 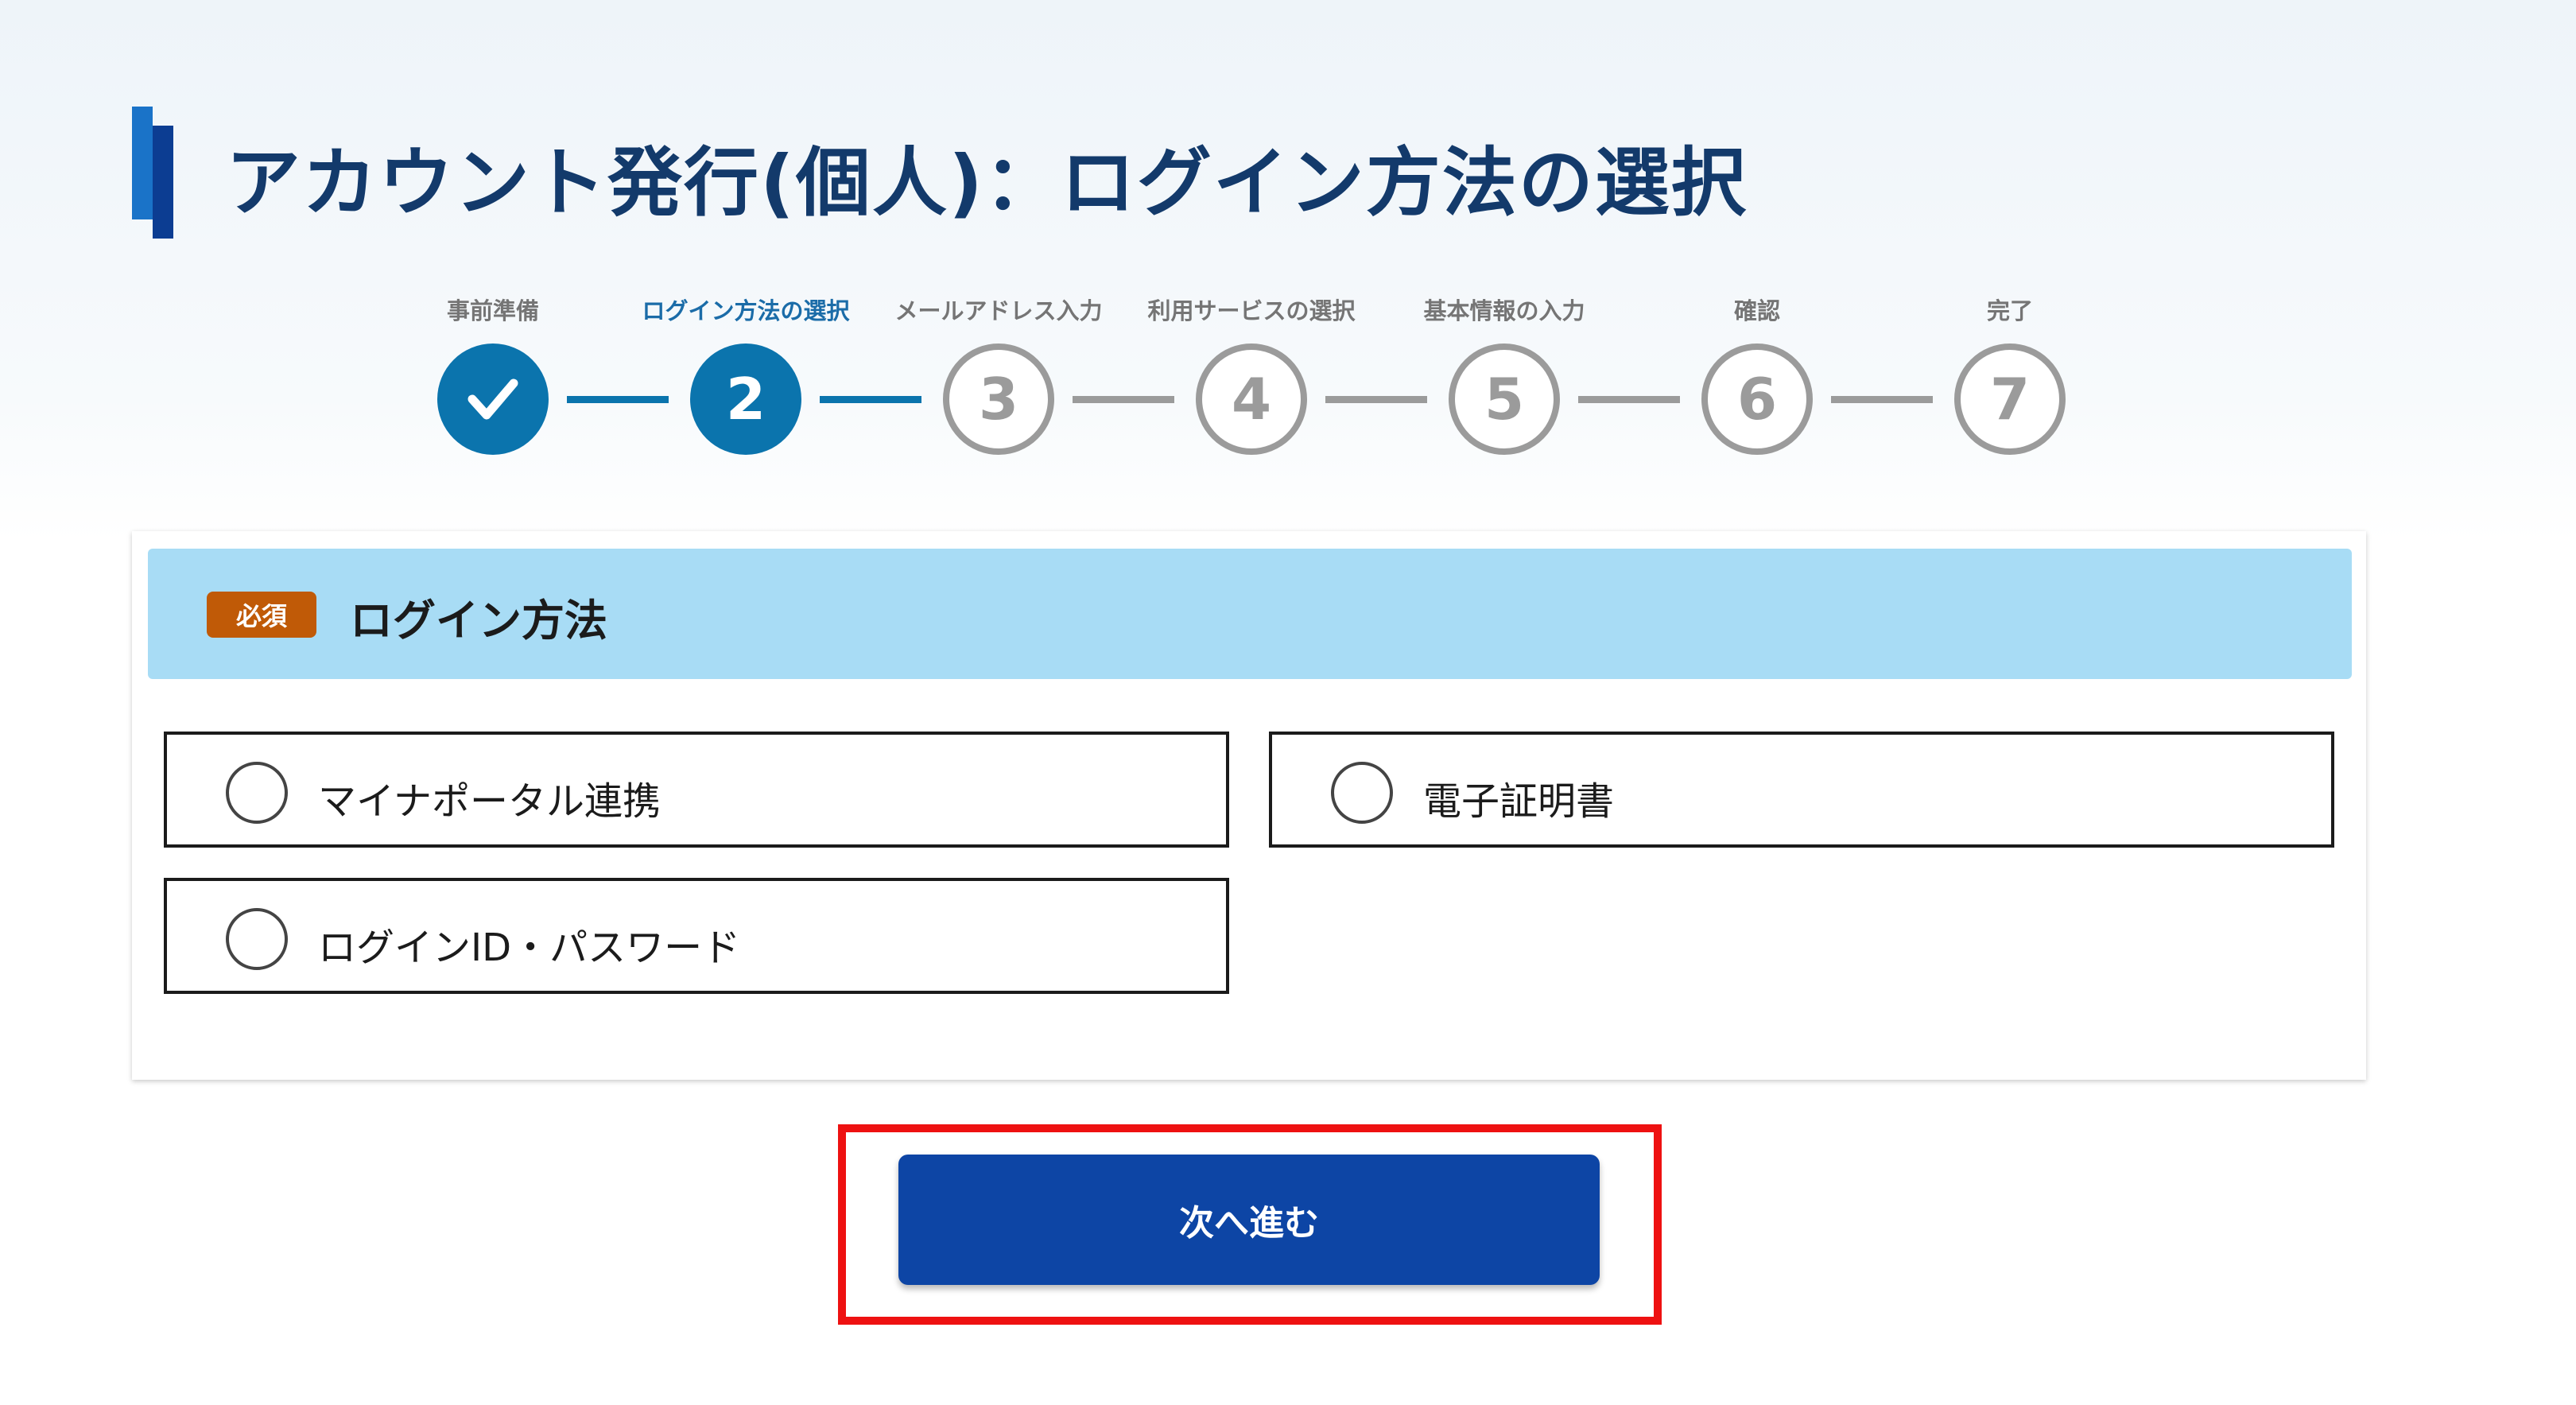 What do you see at coordinates (2010, 399) in the screenshot?
I see `step-circle-7: 7` at bounding box center [2010, 399].